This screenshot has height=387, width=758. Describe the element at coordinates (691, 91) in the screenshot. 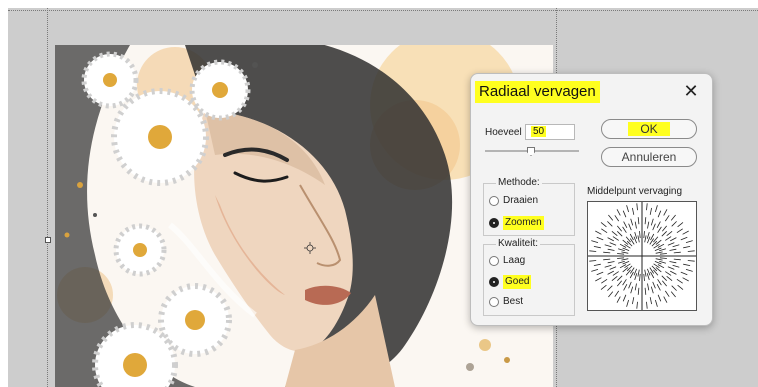

I see `close-icon: ✕` at that location.